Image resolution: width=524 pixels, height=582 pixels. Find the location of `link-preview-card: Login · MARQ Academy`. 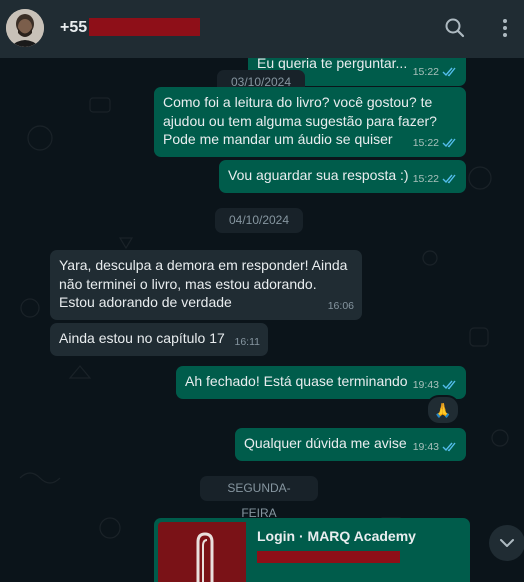

link-preview-card: Login · MARQ Academy is located at coordinates (312, 550).